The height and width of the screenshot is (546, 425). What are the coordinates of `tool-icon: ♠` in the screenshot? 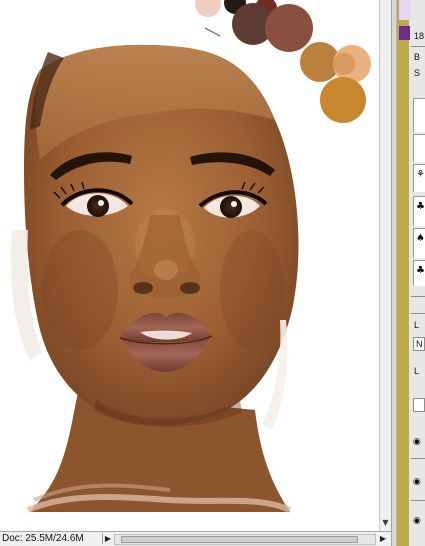 It's located at (420, 238).